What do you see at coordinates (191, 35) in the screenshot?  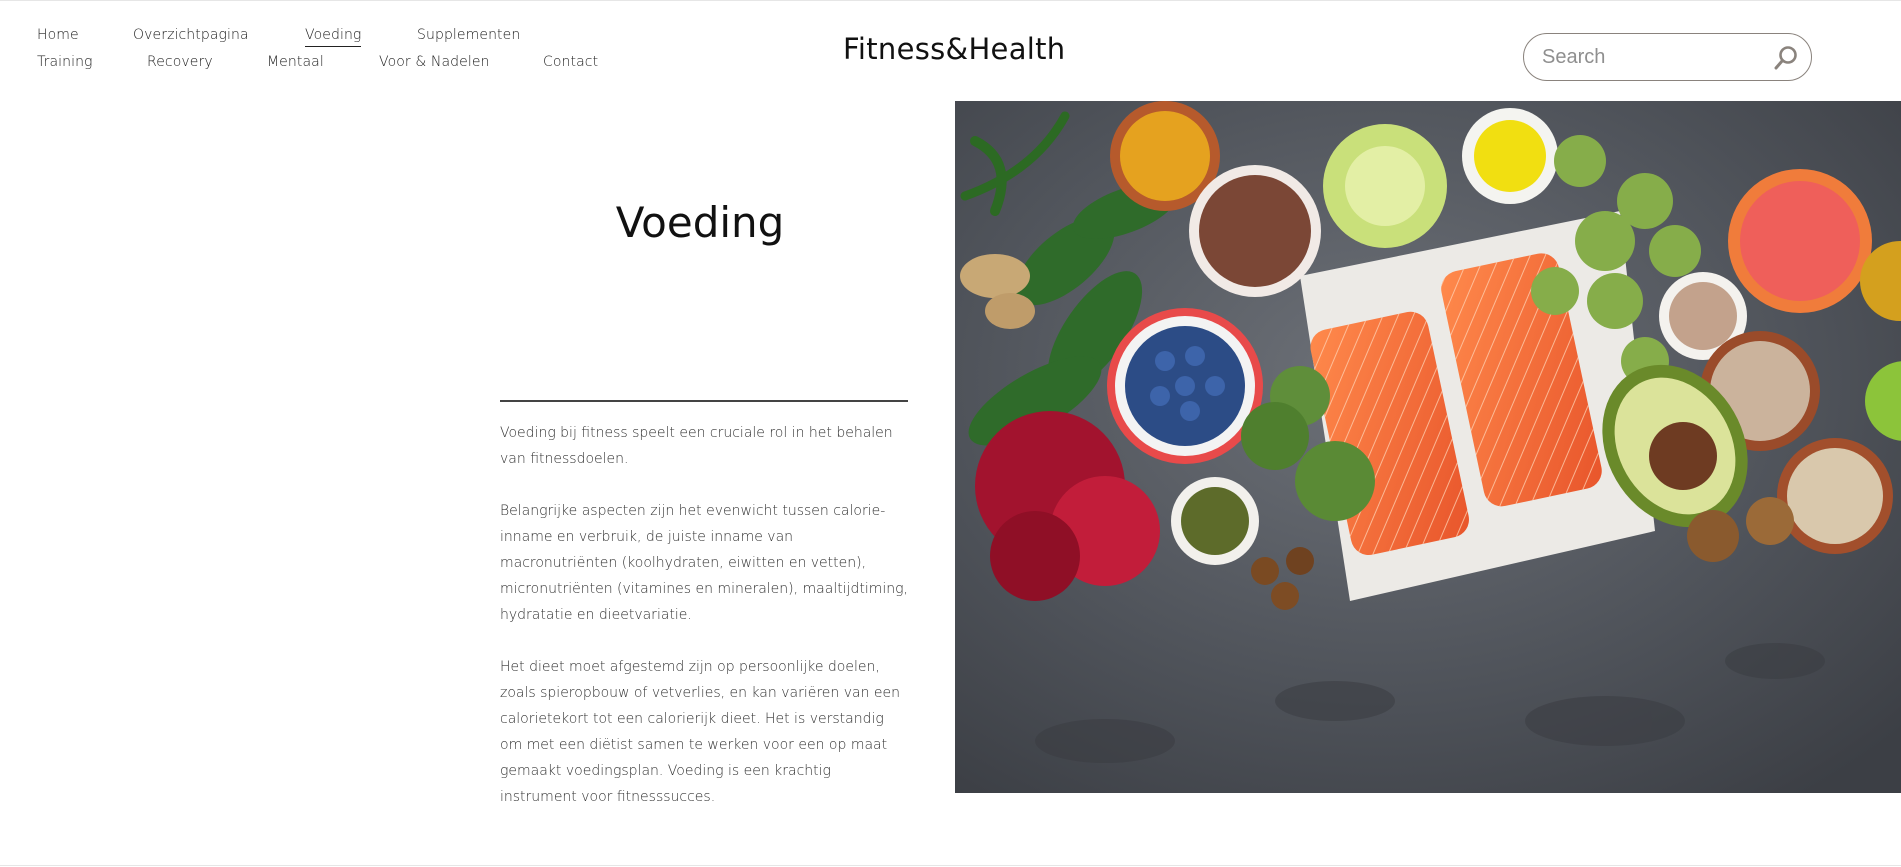 I see `nav-link-overzichtpagina: Overzichtpagina` at bounding box center [191, 35].